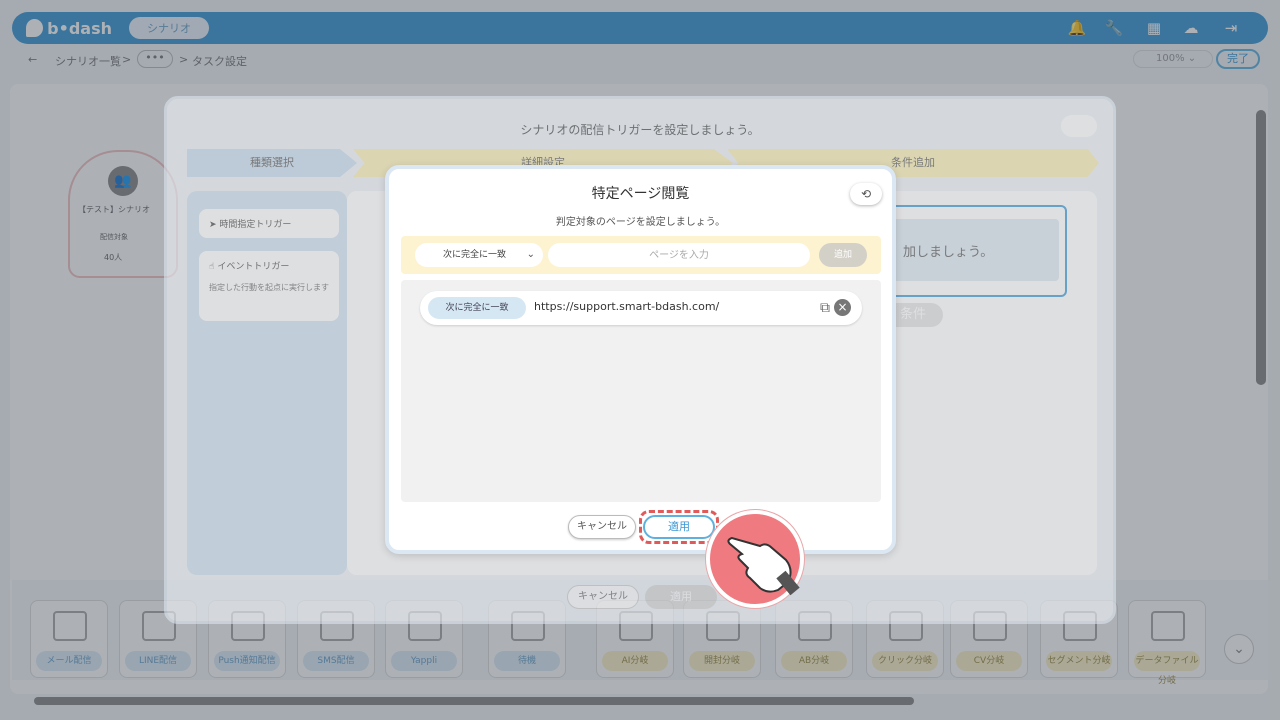 This screenshot has width=1280, height=720. What do you see at coordinates (475, 255) in the screenshot?
I see `match-type-value: 次に完全に一致` at bounding box center [475, 255].